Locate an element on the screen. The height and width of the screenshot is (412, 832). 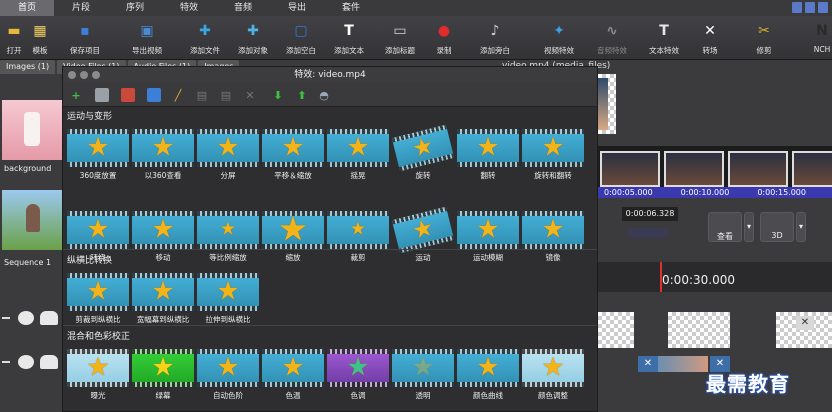
effect-label: 绿幕 is located at coordinates (163, 395).